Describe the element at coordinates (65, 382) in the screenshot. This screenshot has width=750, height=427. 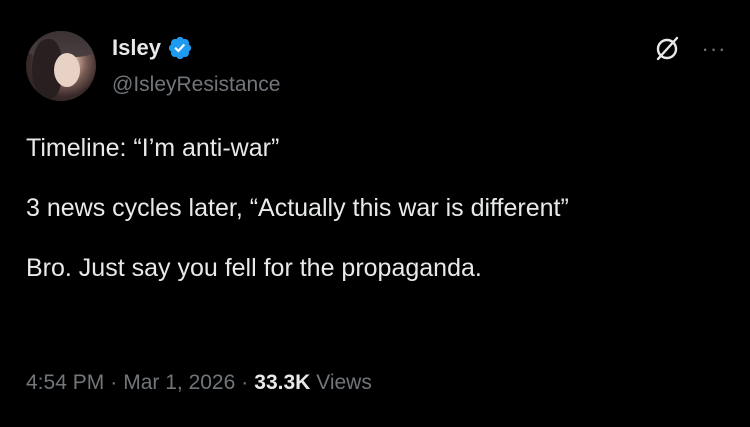
I see `tweet-time: 4:54 PM` at that location.